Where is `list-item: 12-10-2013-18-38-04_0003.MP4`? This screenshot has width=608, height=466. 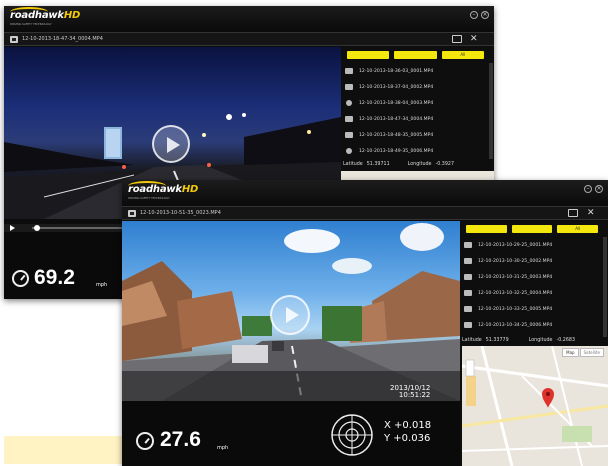
list-item: 12-10-2013-18-38-04_0003.MP4 is located at coordinates (414, 103).